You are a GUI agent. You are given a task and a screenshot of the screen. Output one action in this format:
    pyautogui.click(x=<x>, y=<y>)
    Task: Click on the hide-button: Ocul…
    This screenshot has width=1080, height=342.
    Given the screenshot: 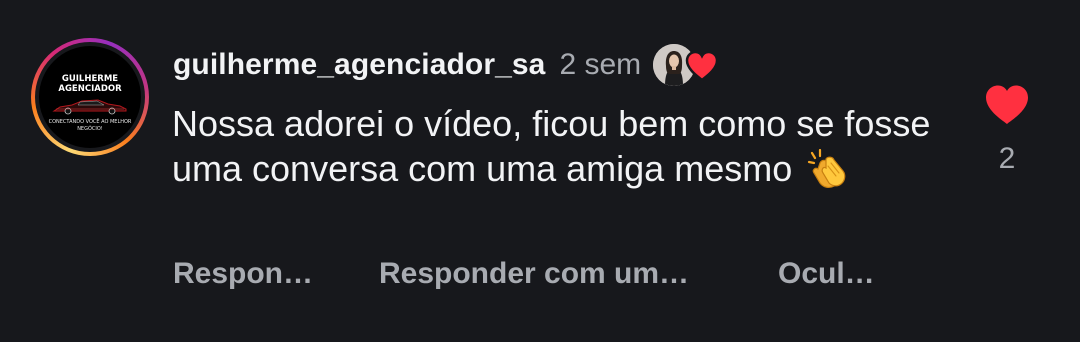 What is the action you would take?
    pyautogui.click(x=826, y=274)
    